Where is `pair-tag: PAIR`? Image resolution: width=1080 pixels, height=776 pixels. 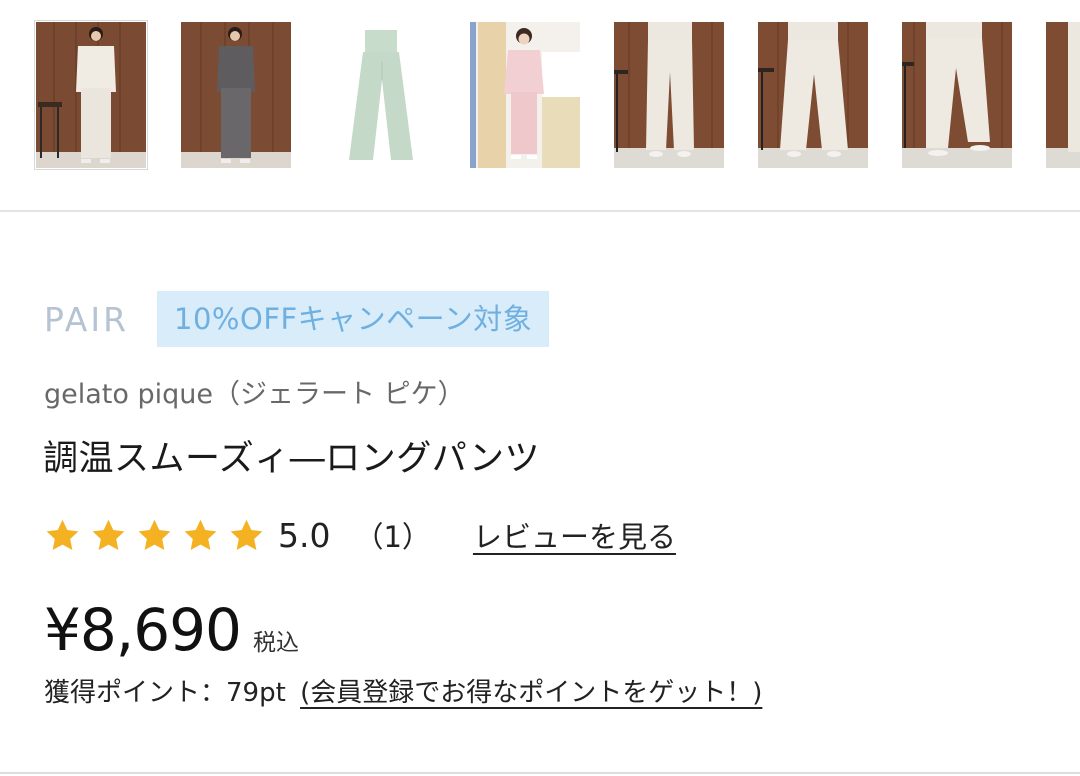 pair-tag: PAIR is located at coordinates (87, 319).